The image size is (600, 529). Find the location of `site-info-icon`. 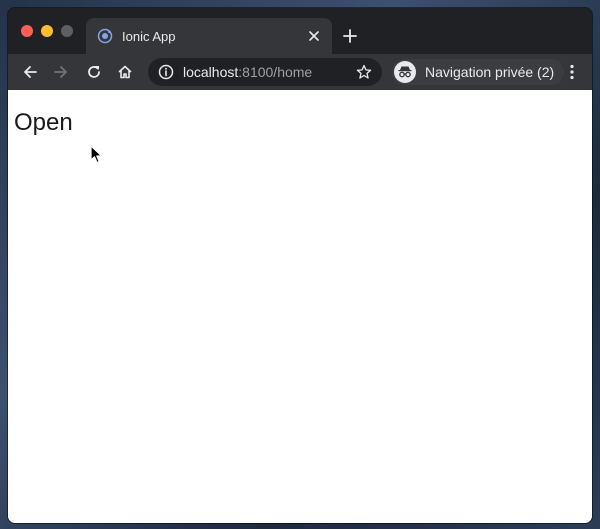

site-info-icon is located at coordinates (166, 72).